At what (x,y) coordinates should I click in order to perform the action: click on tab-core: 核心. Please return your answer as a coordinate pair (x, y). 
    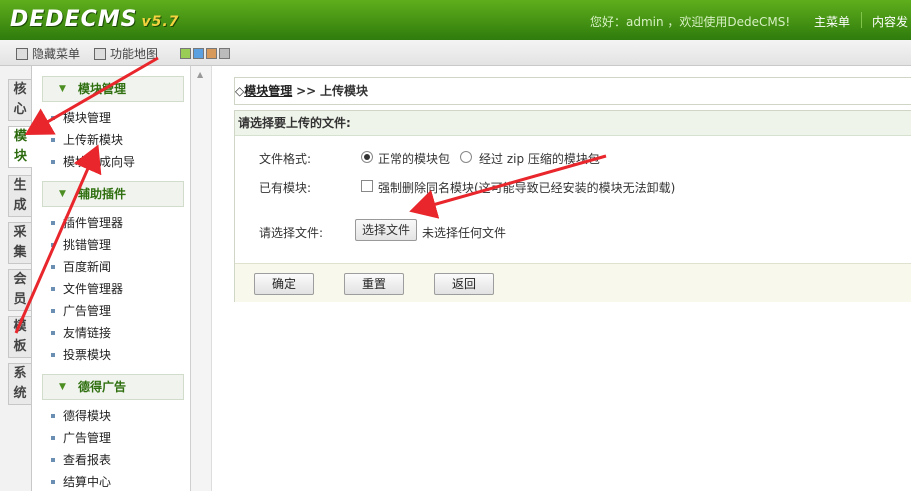
    Looking at the image, I should click on (19, 100).